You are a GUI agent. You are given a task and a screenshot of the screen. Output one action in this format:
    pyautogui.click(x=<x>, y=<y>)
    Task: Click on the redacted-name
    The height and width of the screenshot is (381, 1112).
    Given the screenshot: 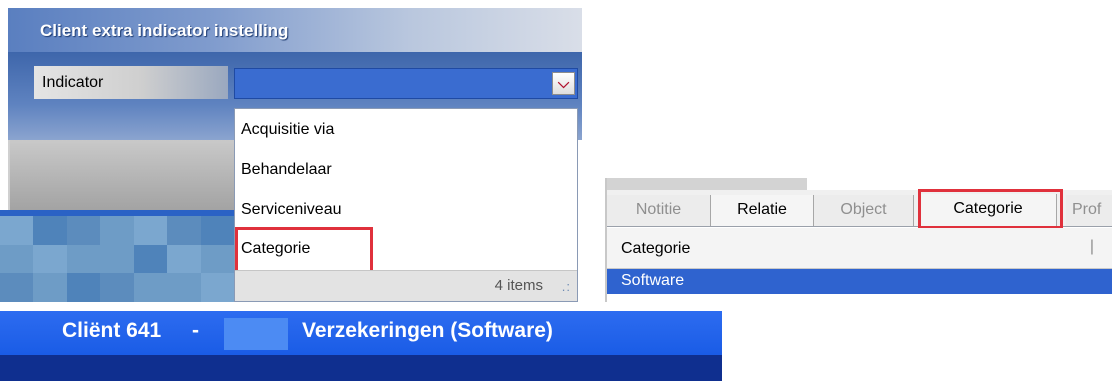 What is the action you would take?
    pyautogui.click(x=256, y=334)
    